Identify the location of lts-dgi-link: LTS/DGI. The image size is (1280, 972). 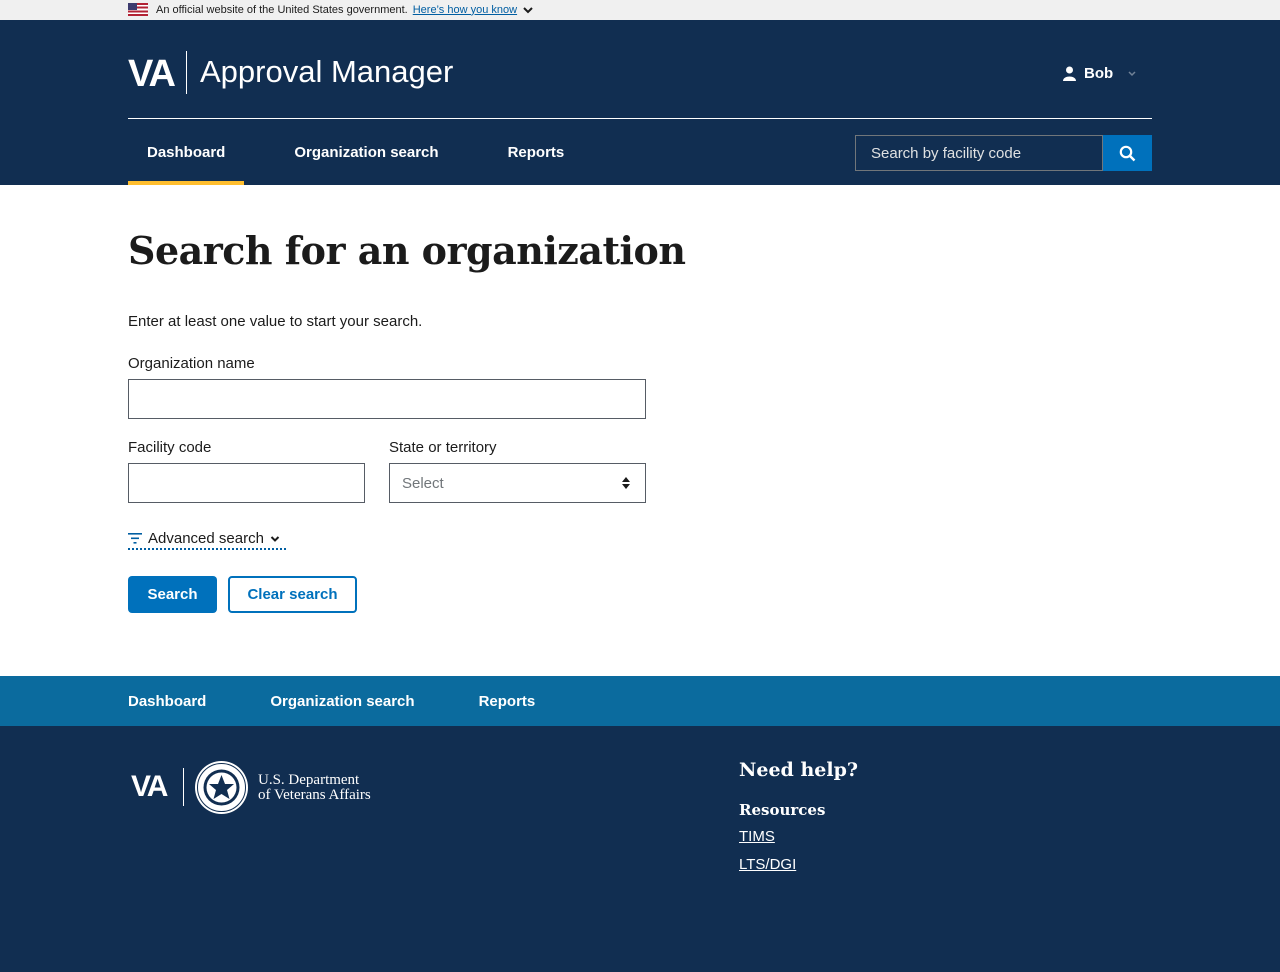
(767, 864).